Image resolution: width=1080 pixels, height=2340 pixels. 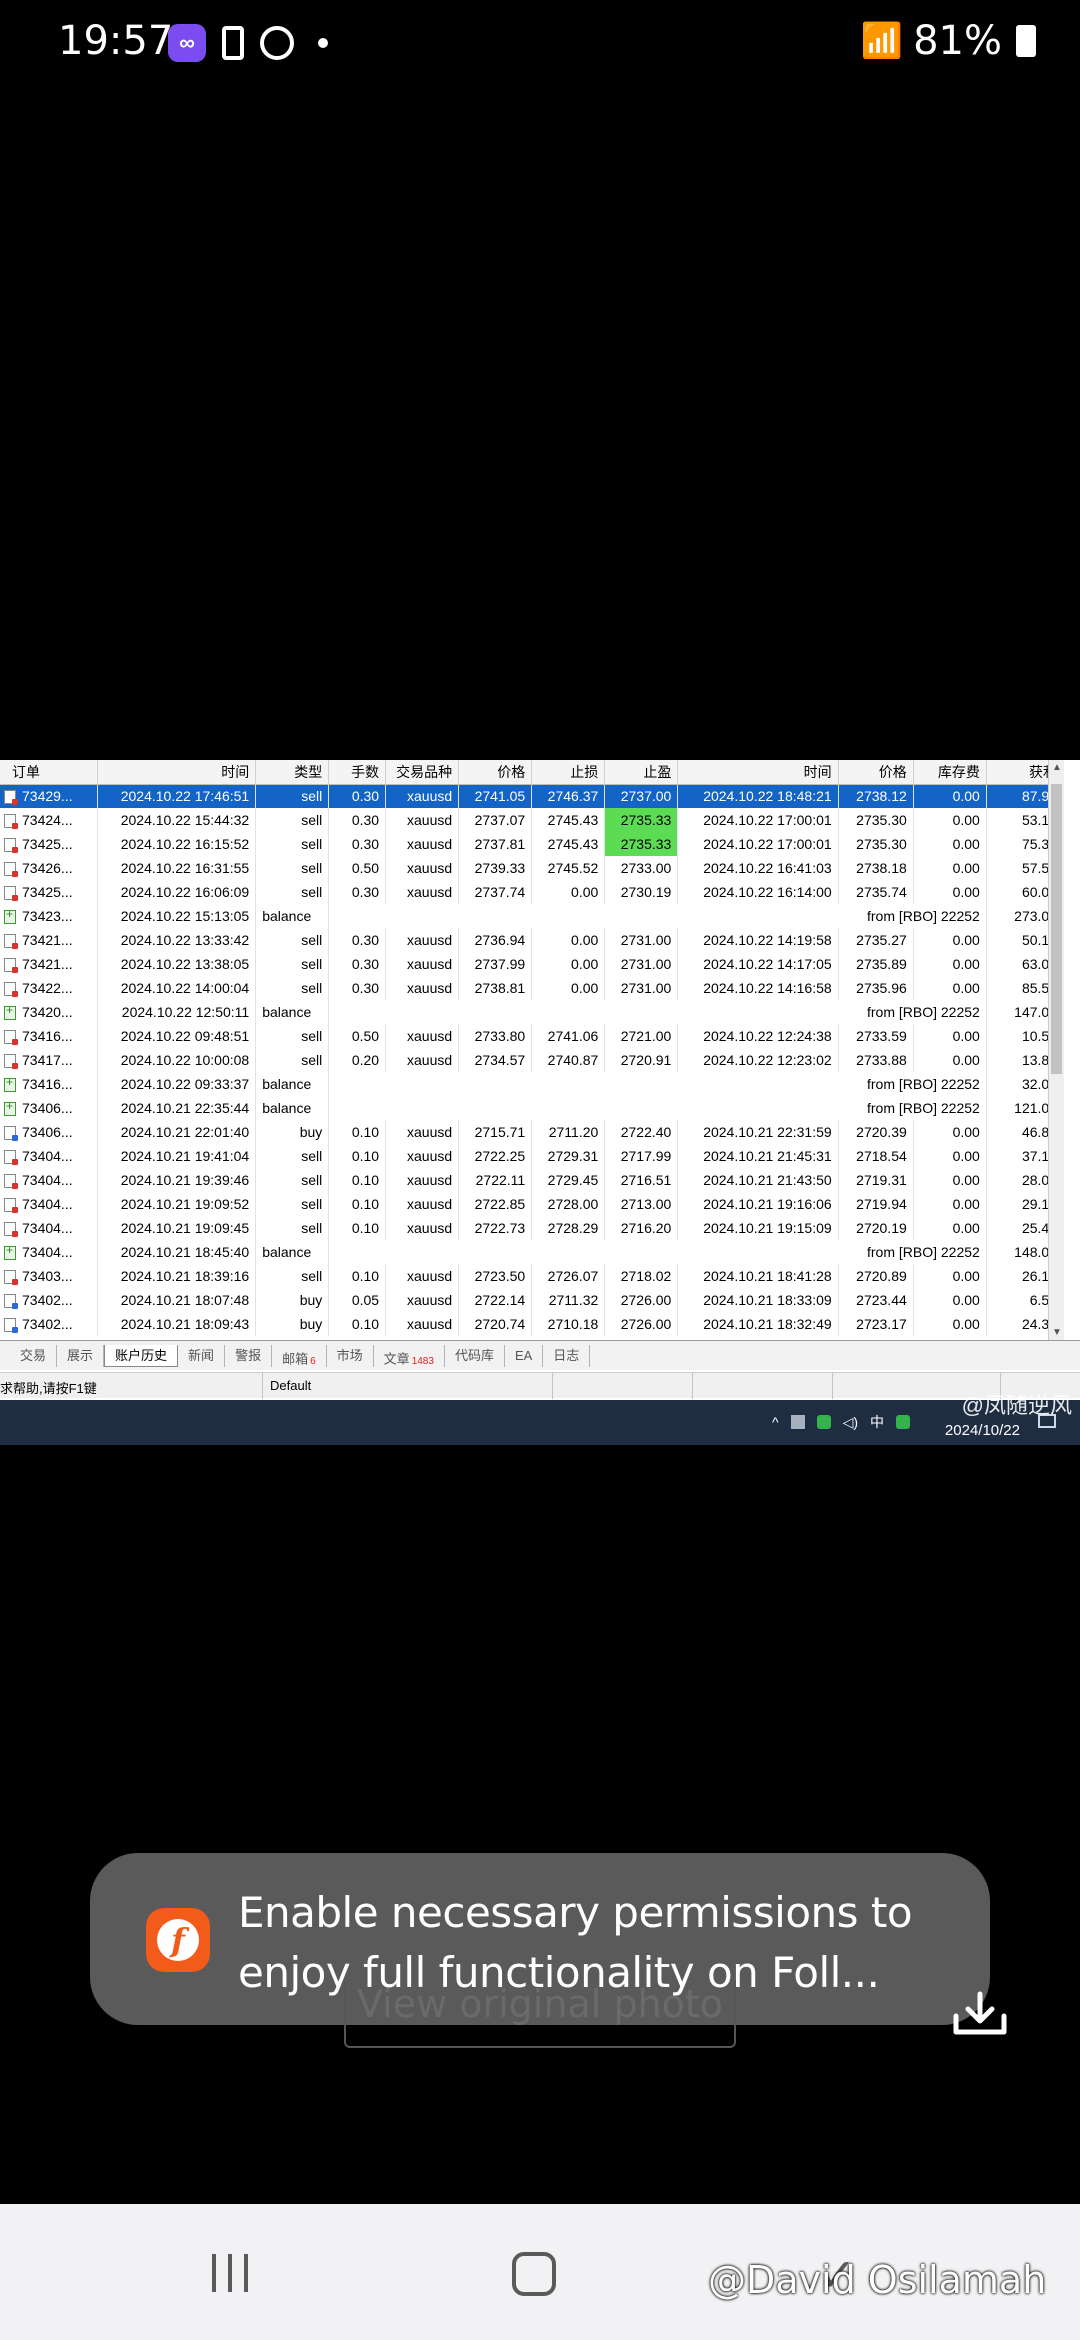 What do you see at coordinates (49, 772) in the screenshot?
I see `column-header: 订单` at bounding box center [49, 772].